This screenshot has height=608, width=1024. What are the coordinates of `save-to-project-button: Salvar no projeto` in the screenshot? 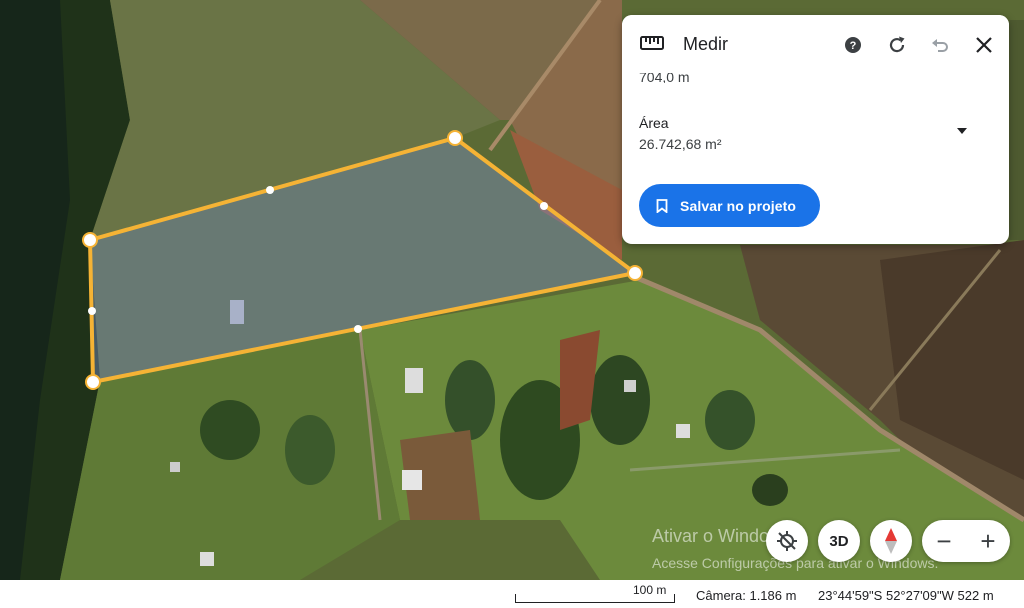 It's located at (729, 205).